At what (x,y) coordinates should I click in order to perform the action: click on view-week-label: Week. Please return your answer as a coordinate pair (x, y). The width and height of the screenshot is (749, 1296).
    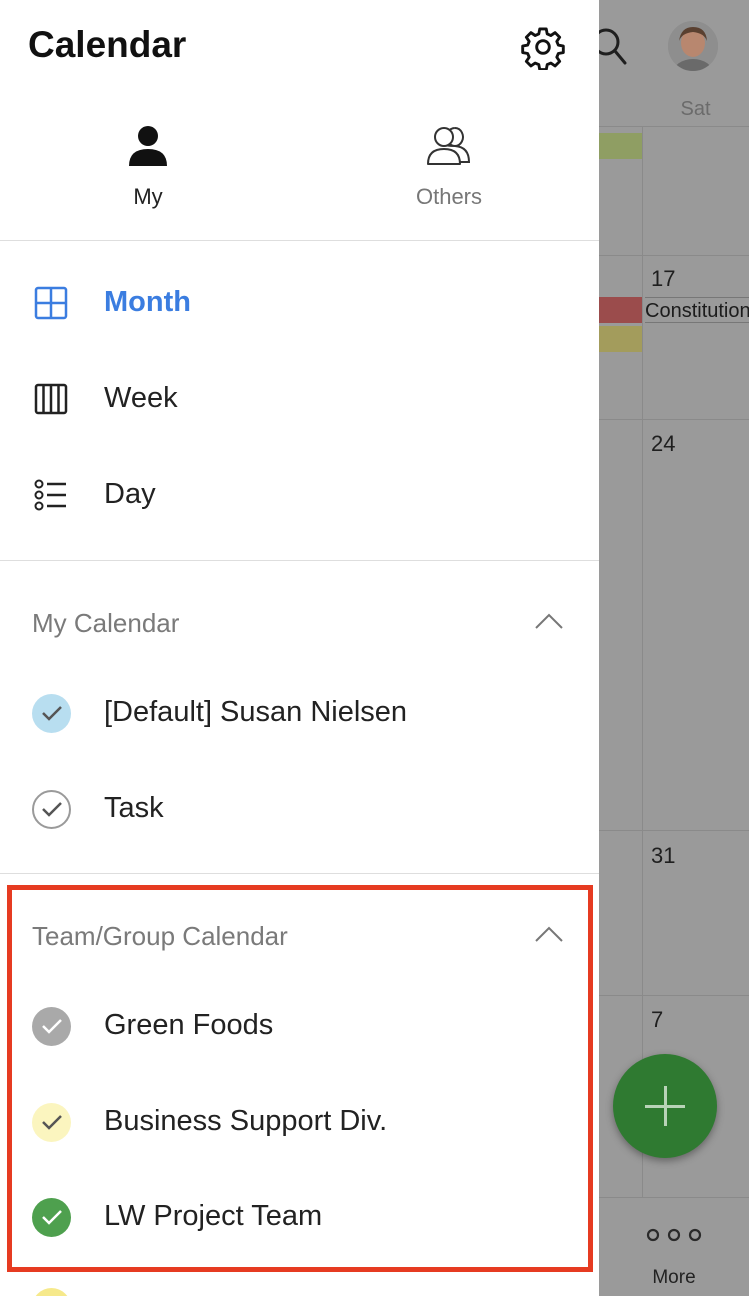
    Looking at the image, I should click on (141, 398).